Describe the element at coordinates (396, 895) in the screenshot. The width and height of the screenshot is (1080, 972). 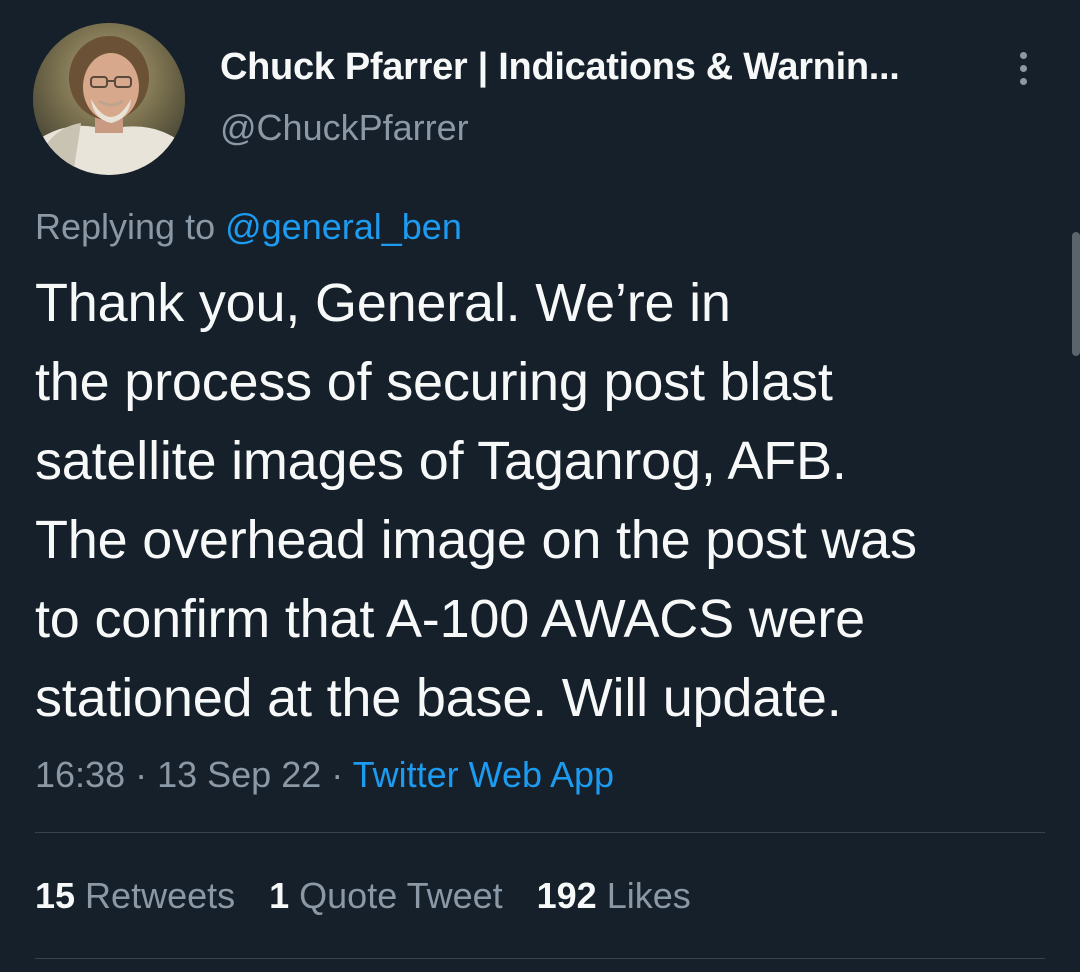
I see `quote-tweets-label: Quote Tweet` at that location.